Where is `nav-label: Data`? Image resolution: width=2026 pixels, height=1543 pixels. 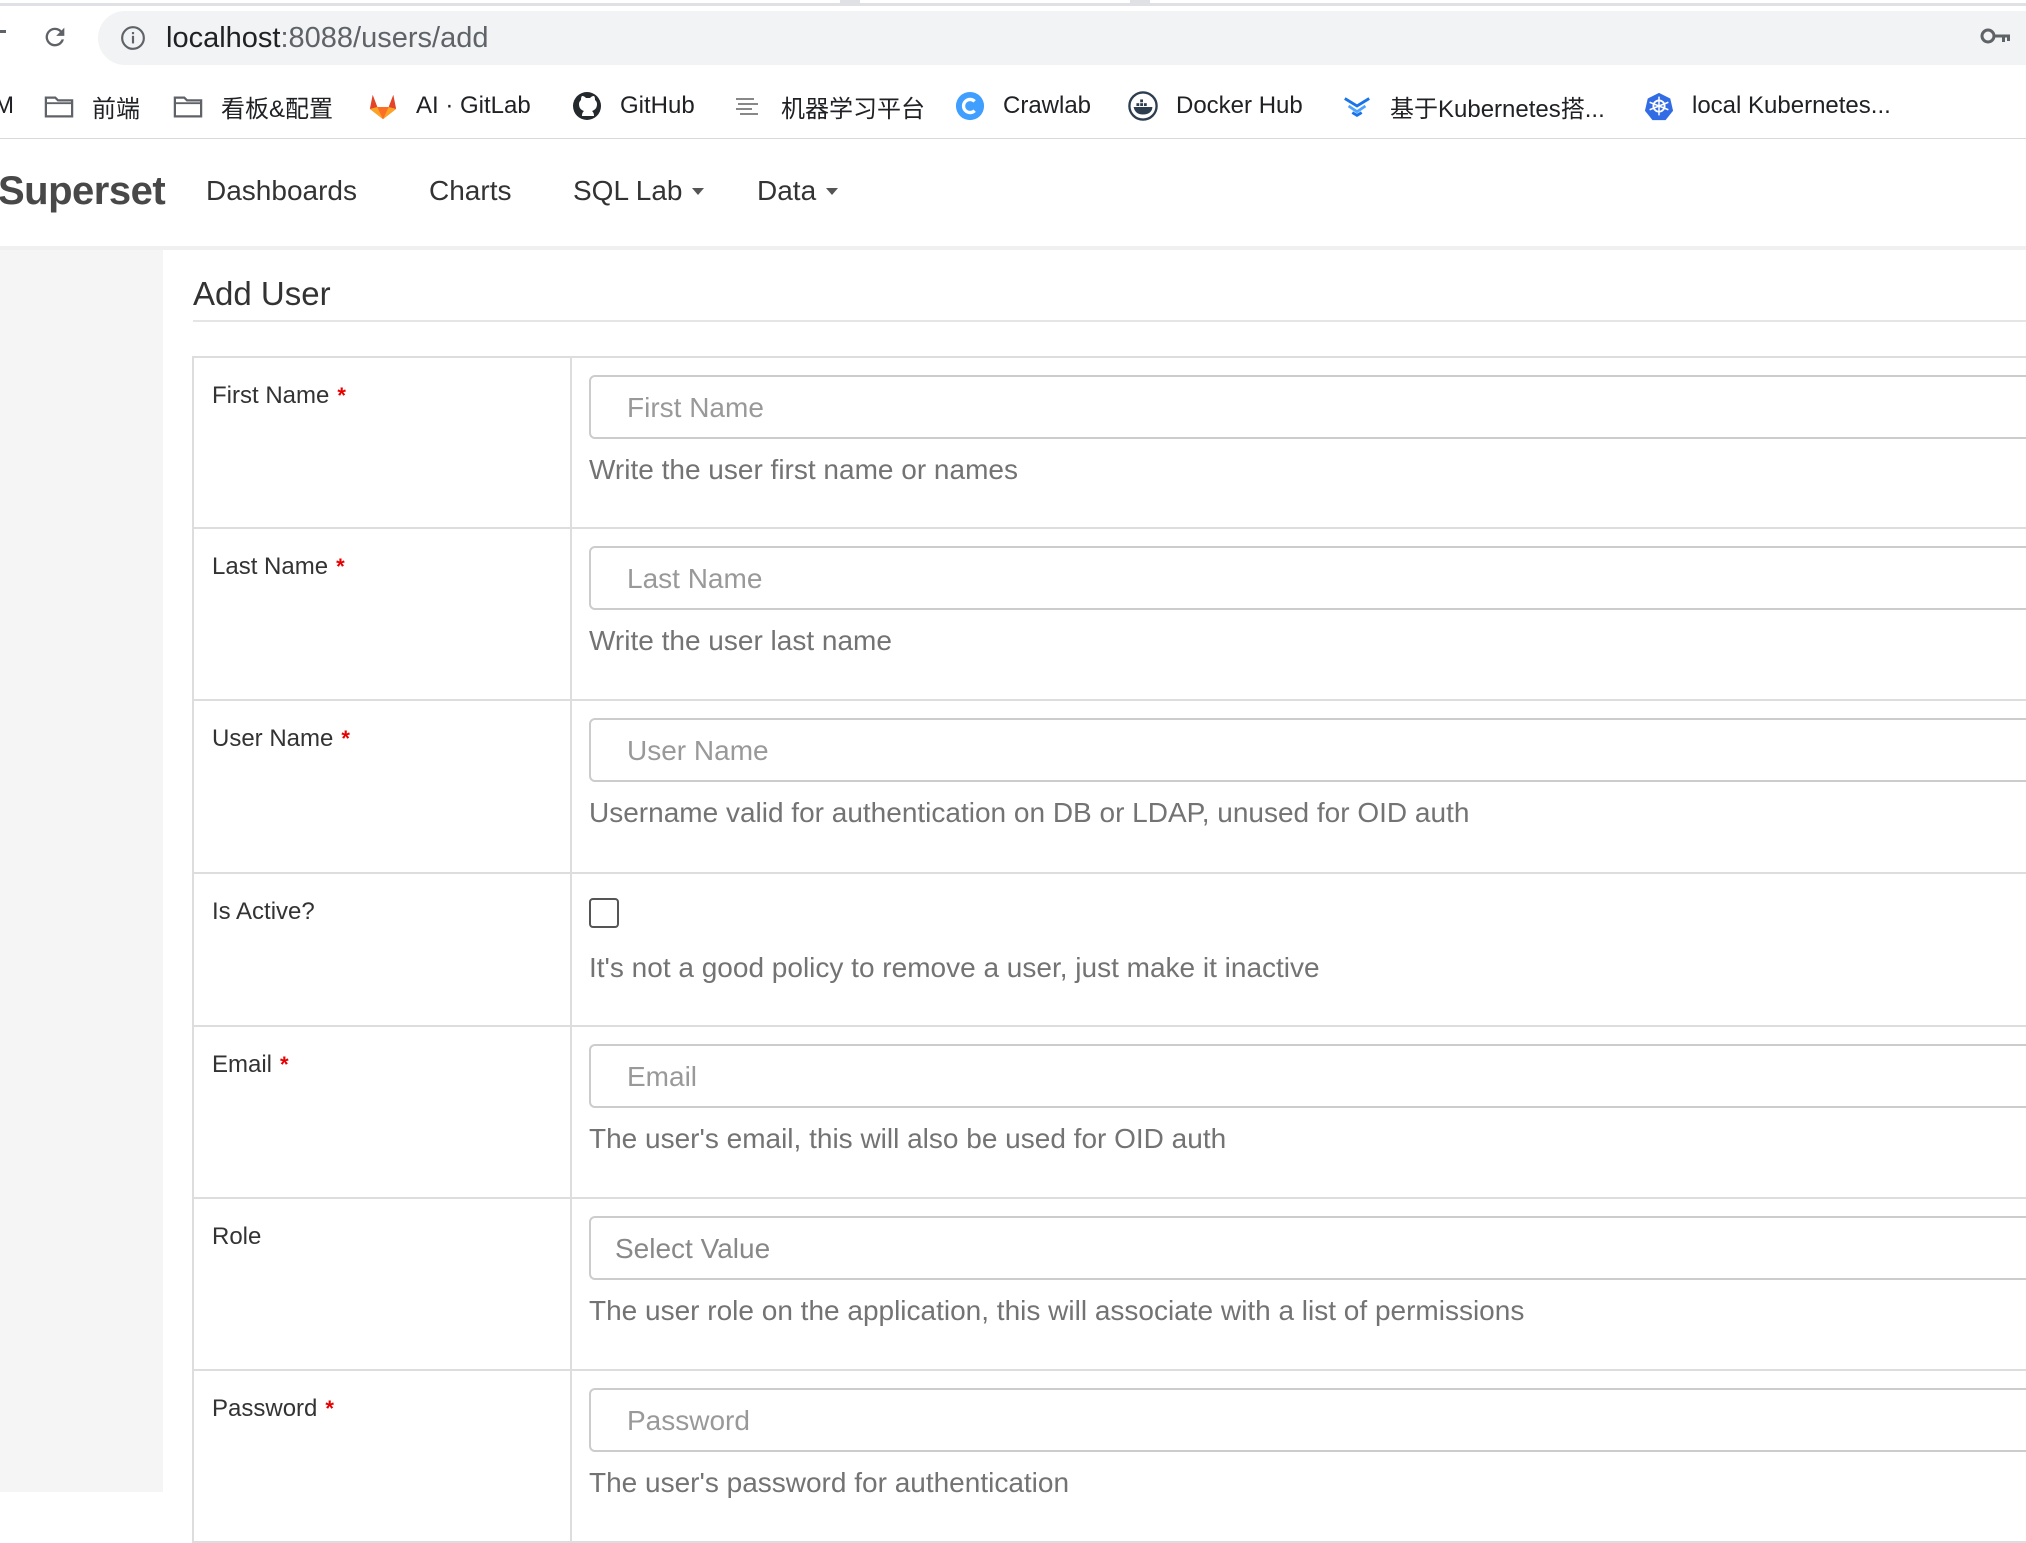 nav-label: Data is located at coordinates (787, 190).